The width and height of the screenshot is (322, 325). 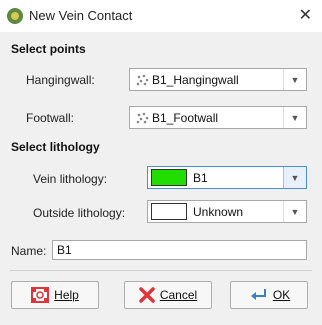 I want to click on select-points-heading: Select points, so click(x=48, y=49).